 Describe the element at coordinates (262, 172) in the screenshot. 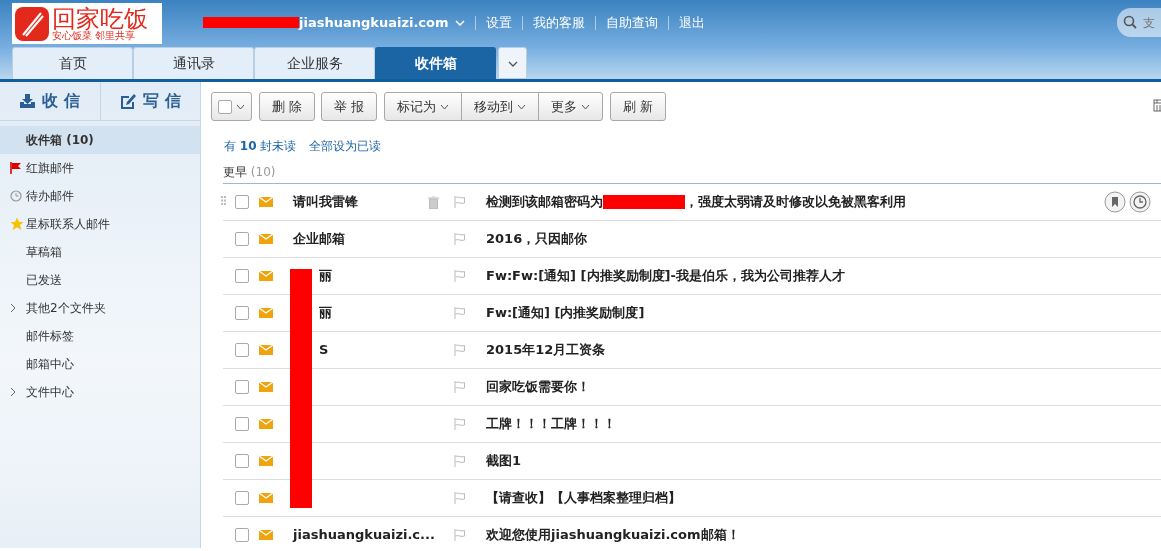

I see `group-count: (10)` at that location.